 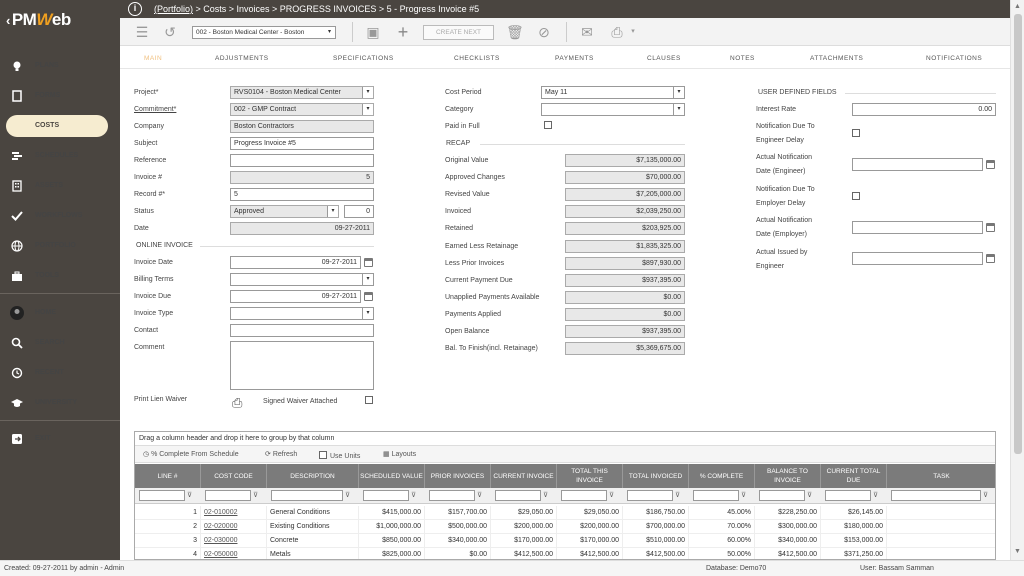 What do you see at coordinates (359, 211) in the screenshot?
I see `status-number-input: 0` at bounding box center [359, 211].